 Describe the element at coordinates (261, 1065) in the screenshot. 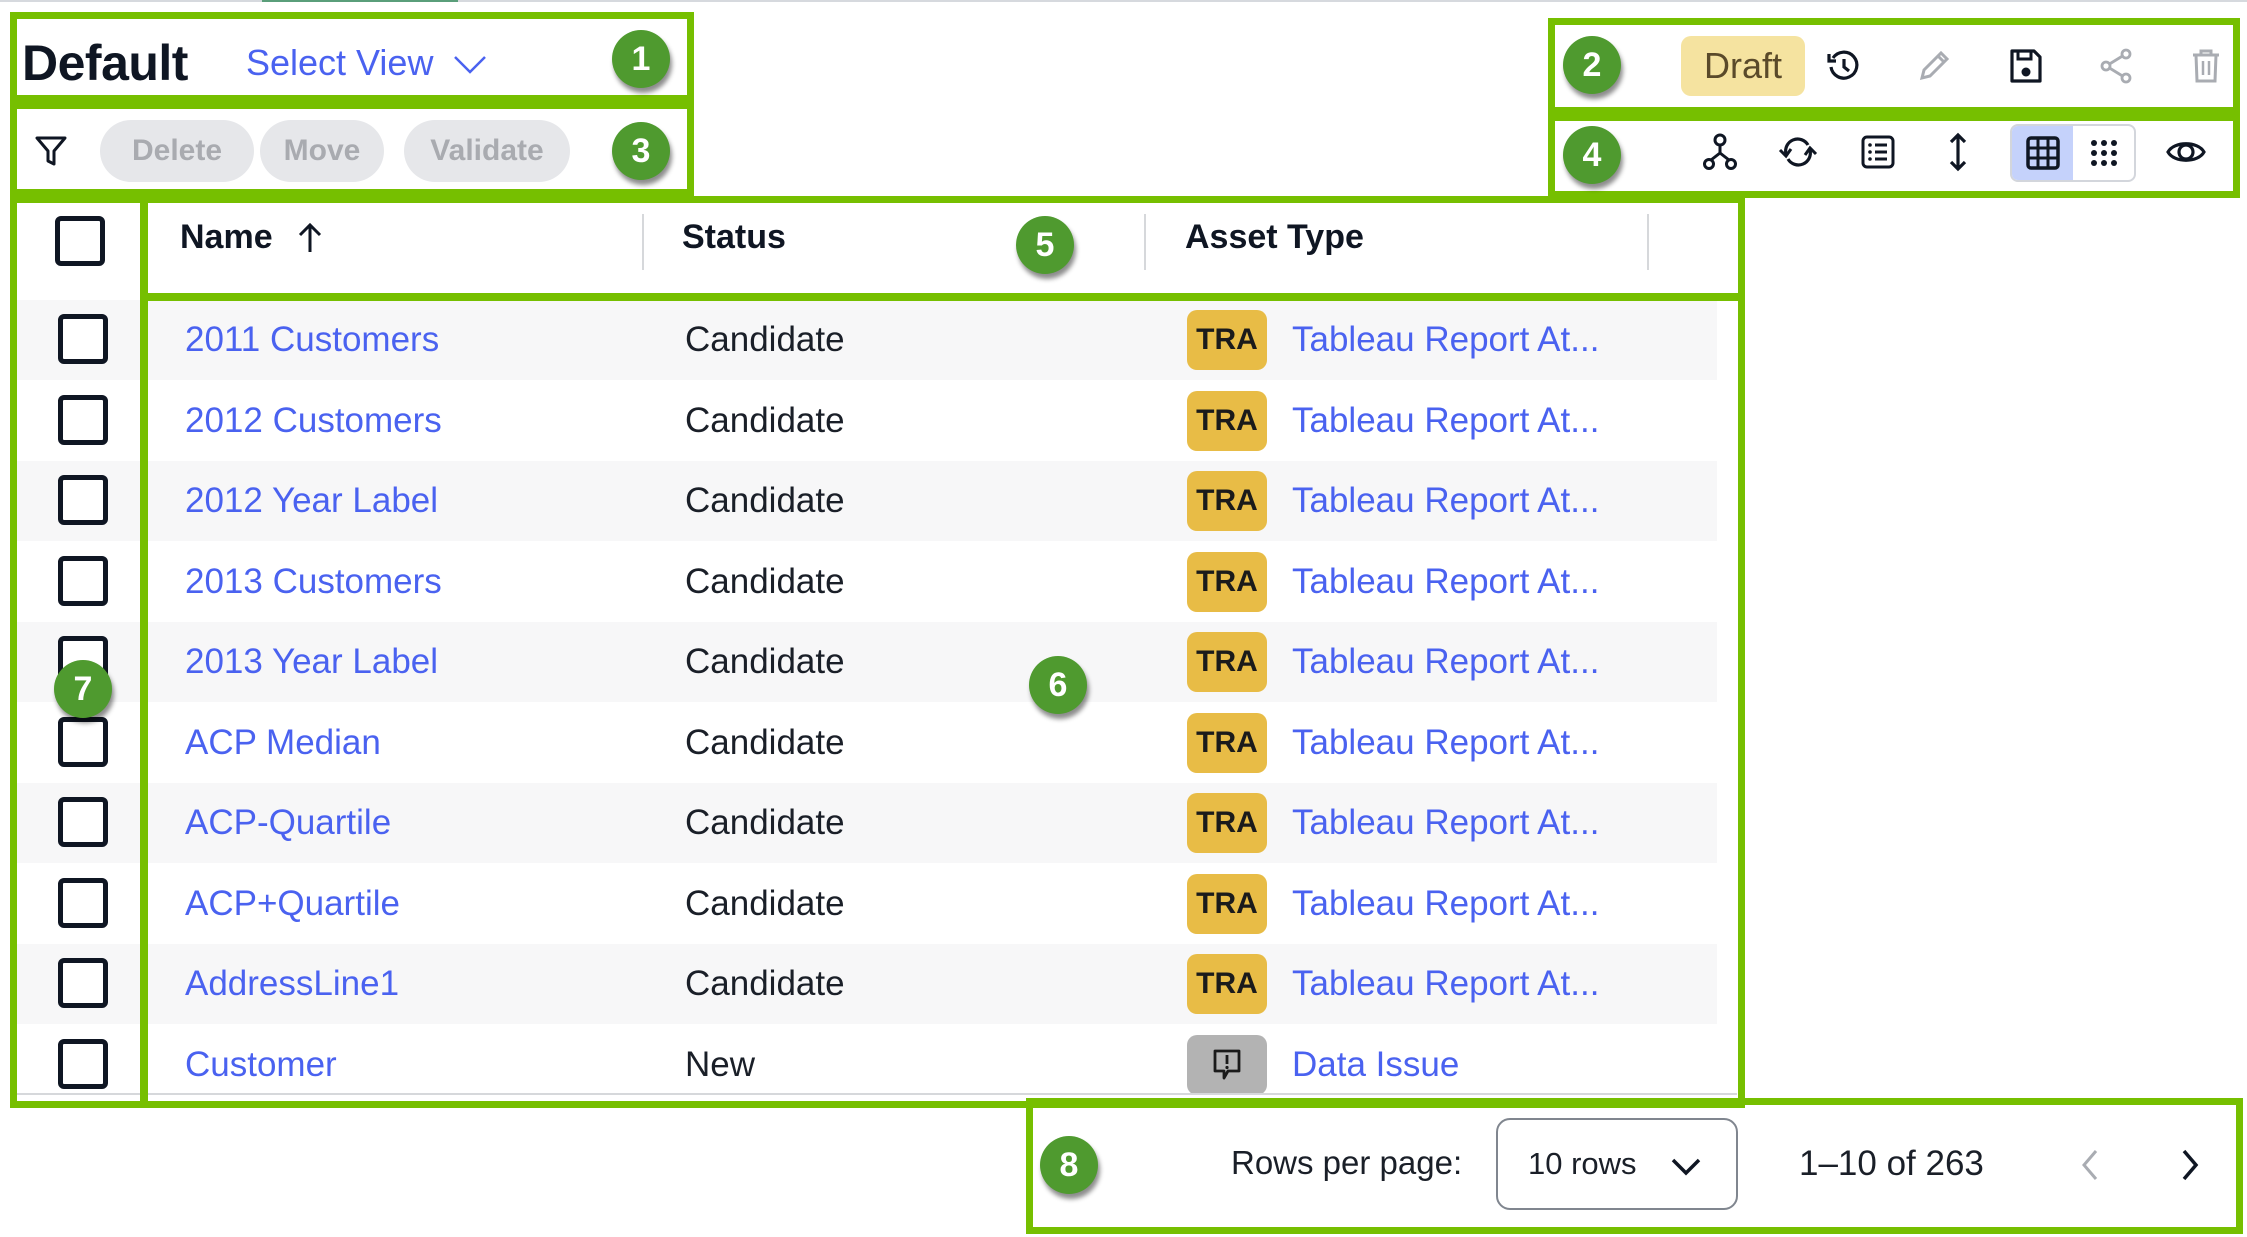

I see `asset-name-link: Customer` at that location.